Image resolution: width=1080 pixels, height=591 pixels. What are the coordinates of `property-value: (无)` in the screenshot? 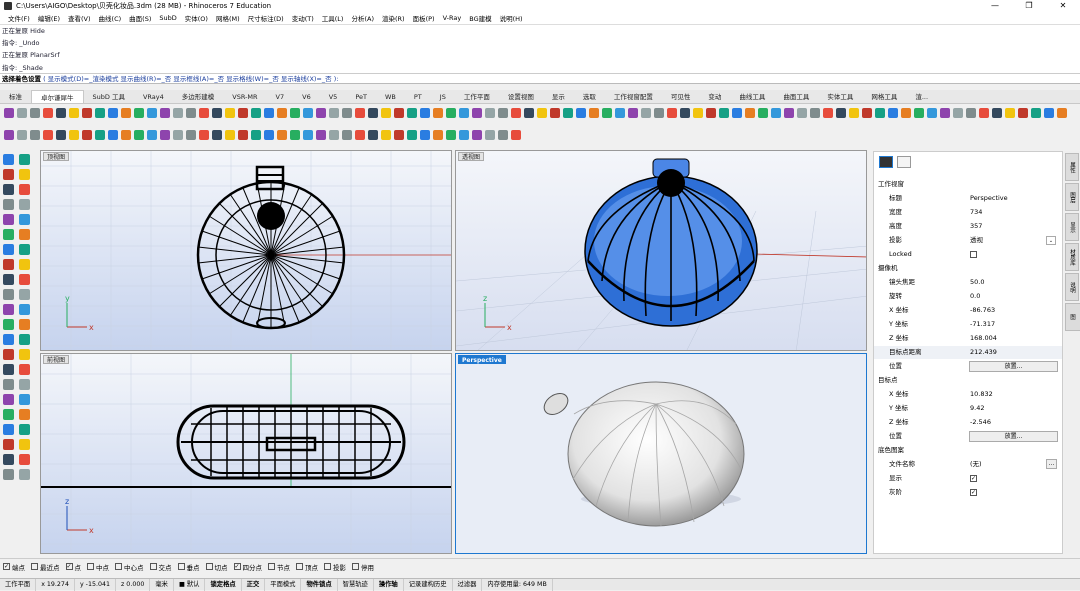 It's located at (976, 464).